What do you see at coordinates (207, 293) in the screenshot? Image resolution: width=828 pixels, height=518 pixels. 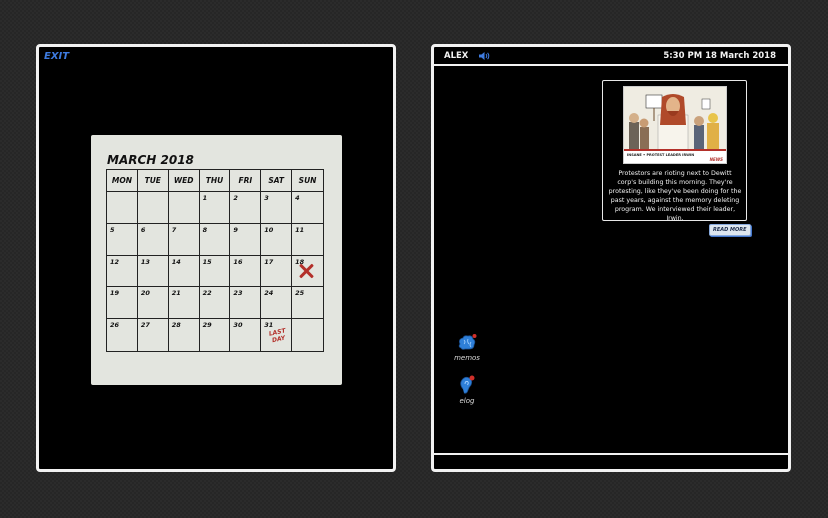 I see `calendar-day-number: 22` at bounding box center [207, 293].